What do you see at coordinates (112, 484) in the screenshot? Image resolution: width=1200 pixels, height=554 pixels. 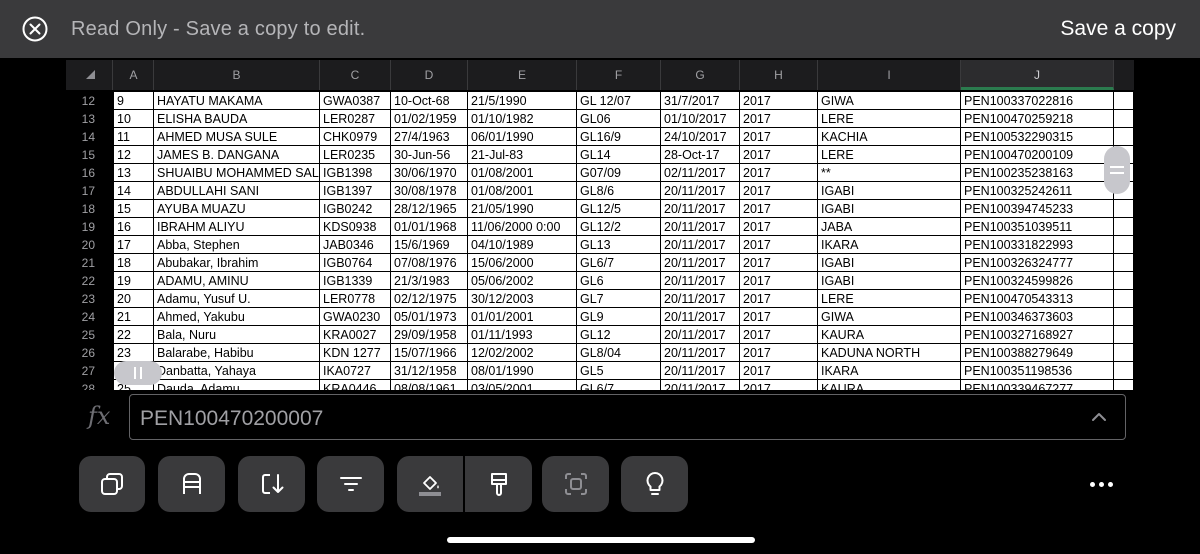 I see `copy-button` at bounding box center [112, 484].